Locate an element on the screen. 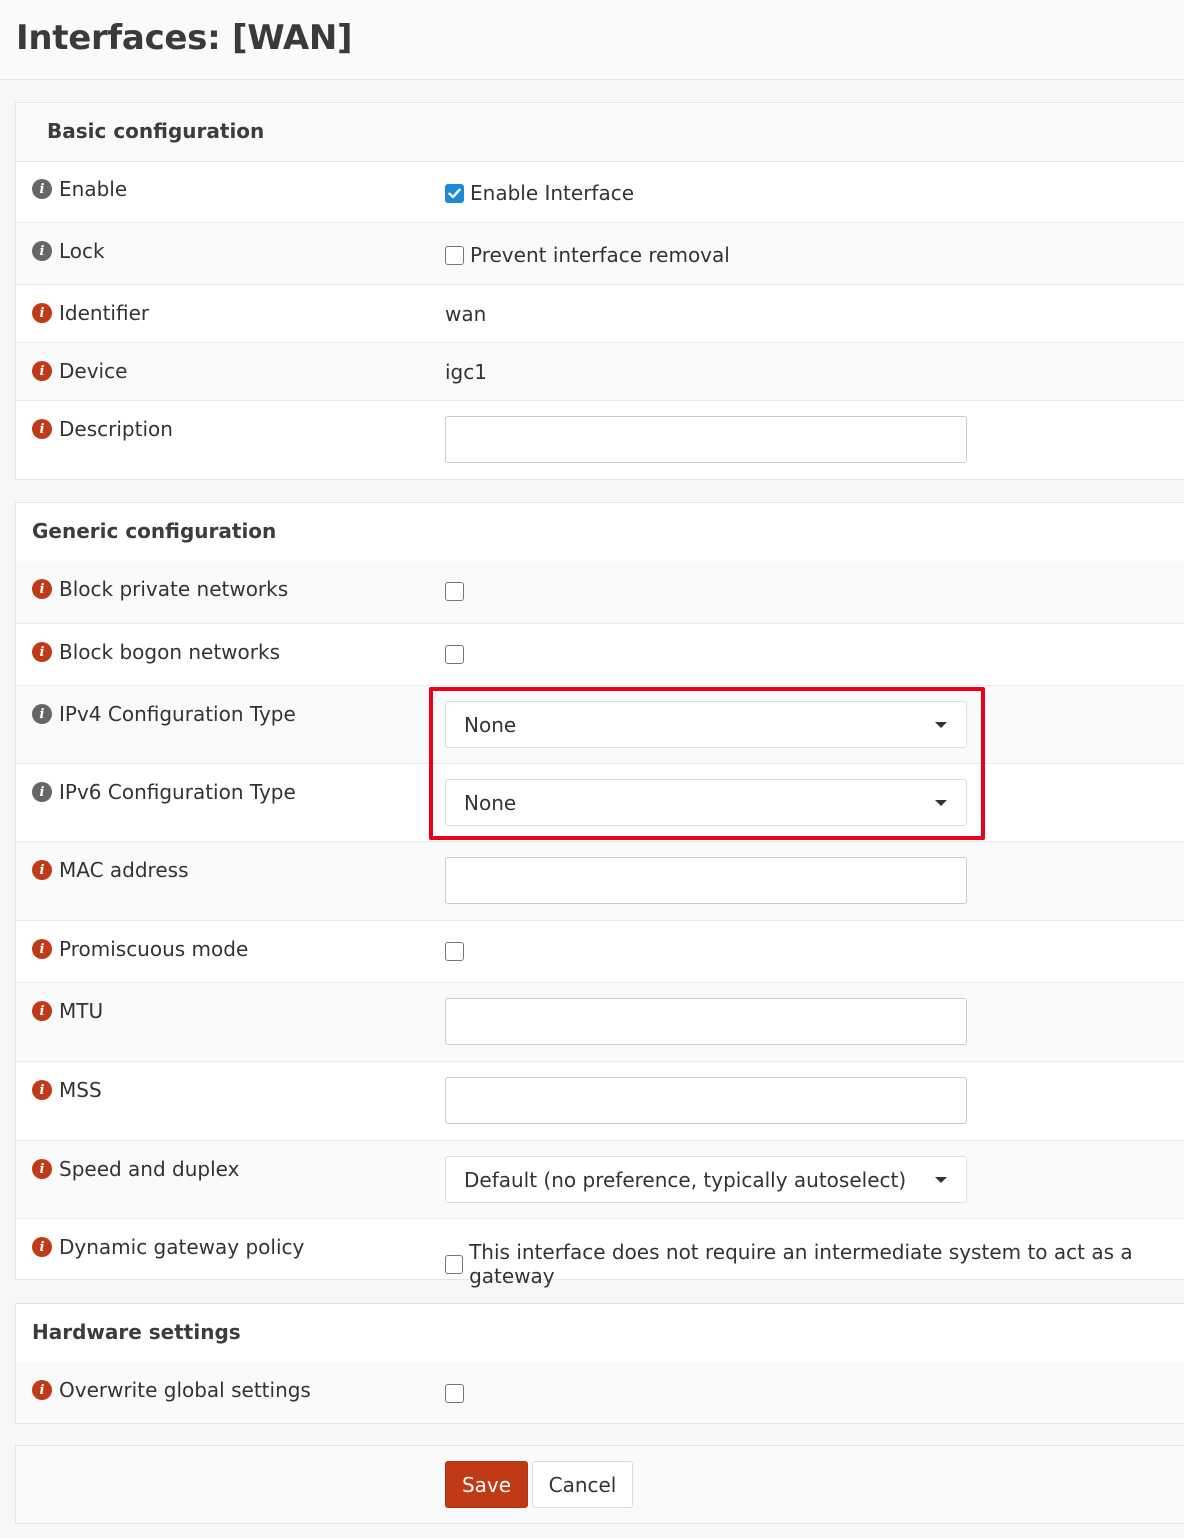 This screenshot has height=1538, width=1184. row-mss: i MSS is located at coordinates (600, 1101).